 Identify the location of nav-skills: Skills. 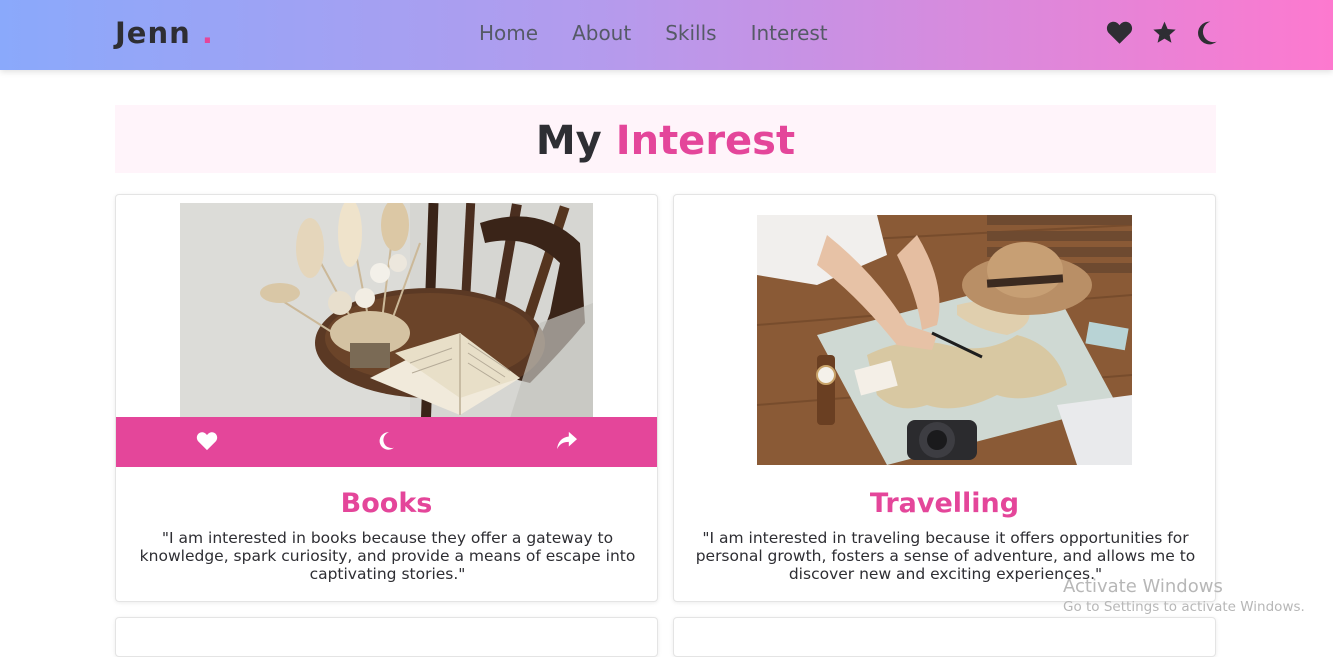
(690, 33).